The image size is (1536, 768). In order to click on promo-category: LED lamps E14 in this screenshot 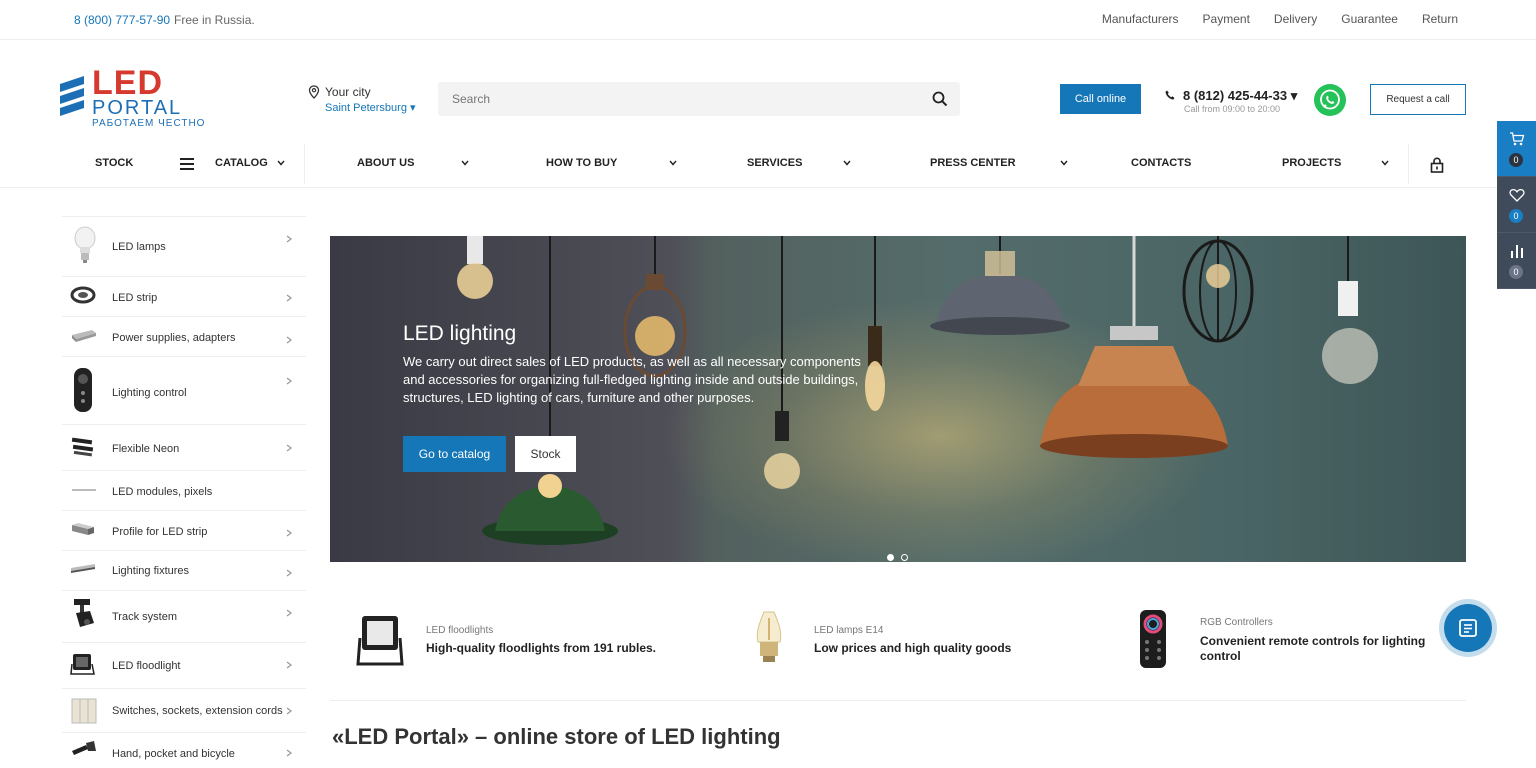, I will do `click(849, 630)`.